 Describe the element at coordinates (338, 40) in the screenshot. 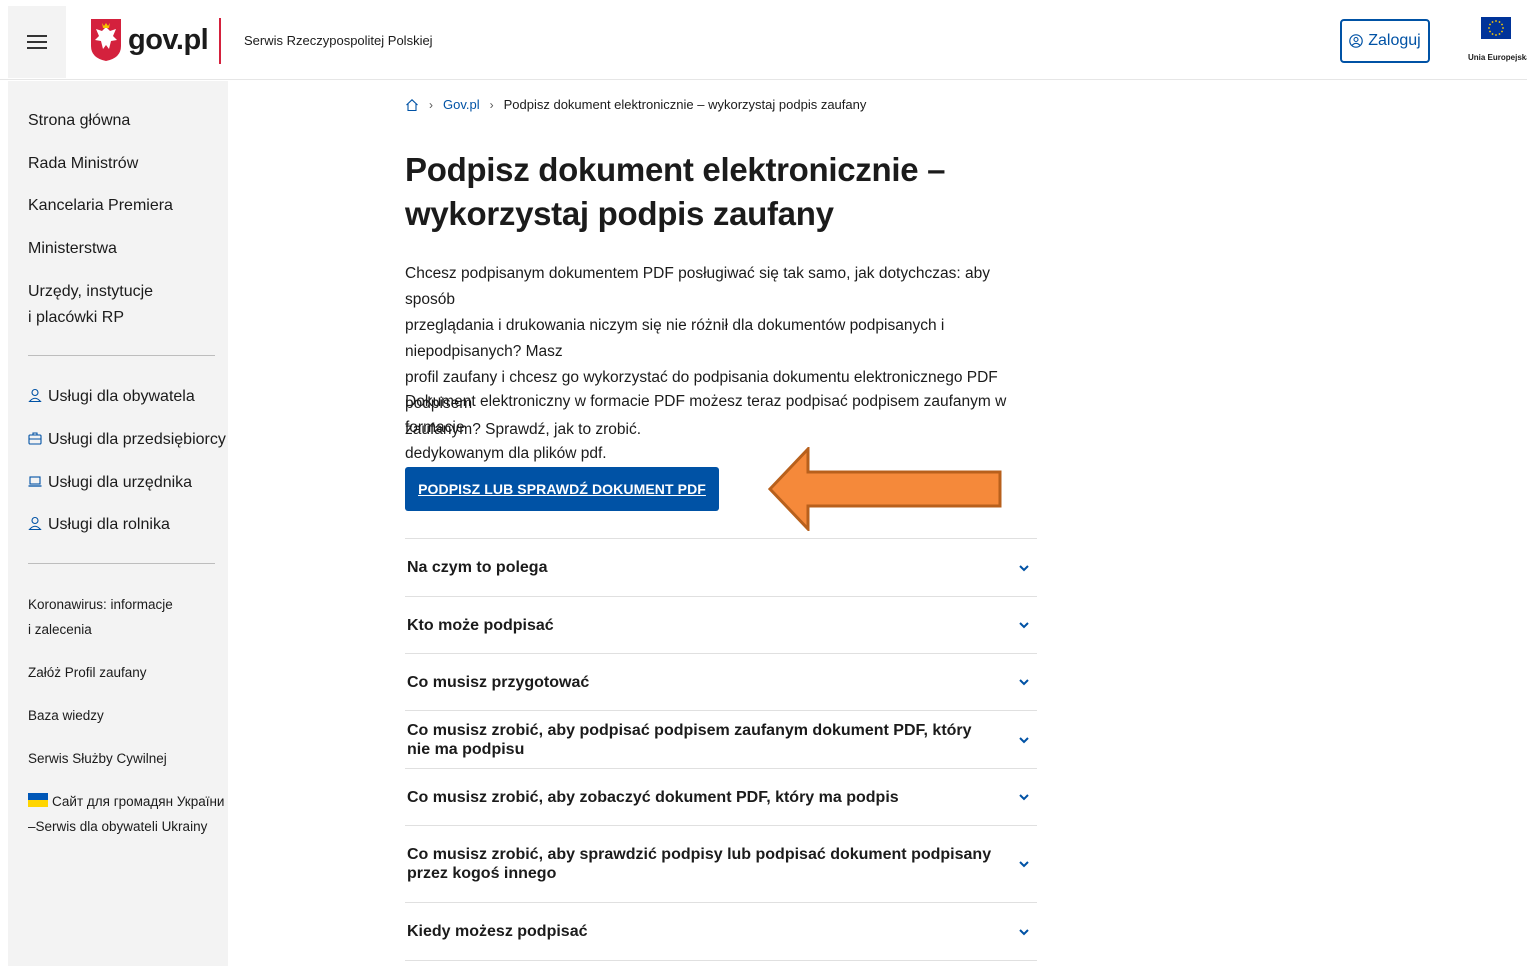

I see `service-name: Serwis Rzeczypospolitej Polskiej` at that location.